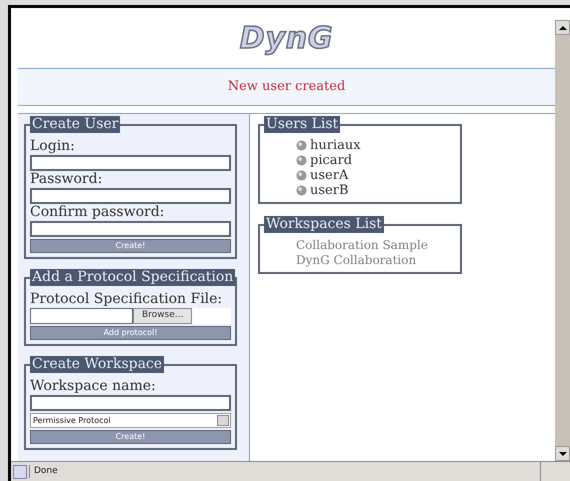  What do you see at coordinates (324, 224) in the screenshot?
I see `panel-title: Workspaces List` at bounding box center [324, 224].